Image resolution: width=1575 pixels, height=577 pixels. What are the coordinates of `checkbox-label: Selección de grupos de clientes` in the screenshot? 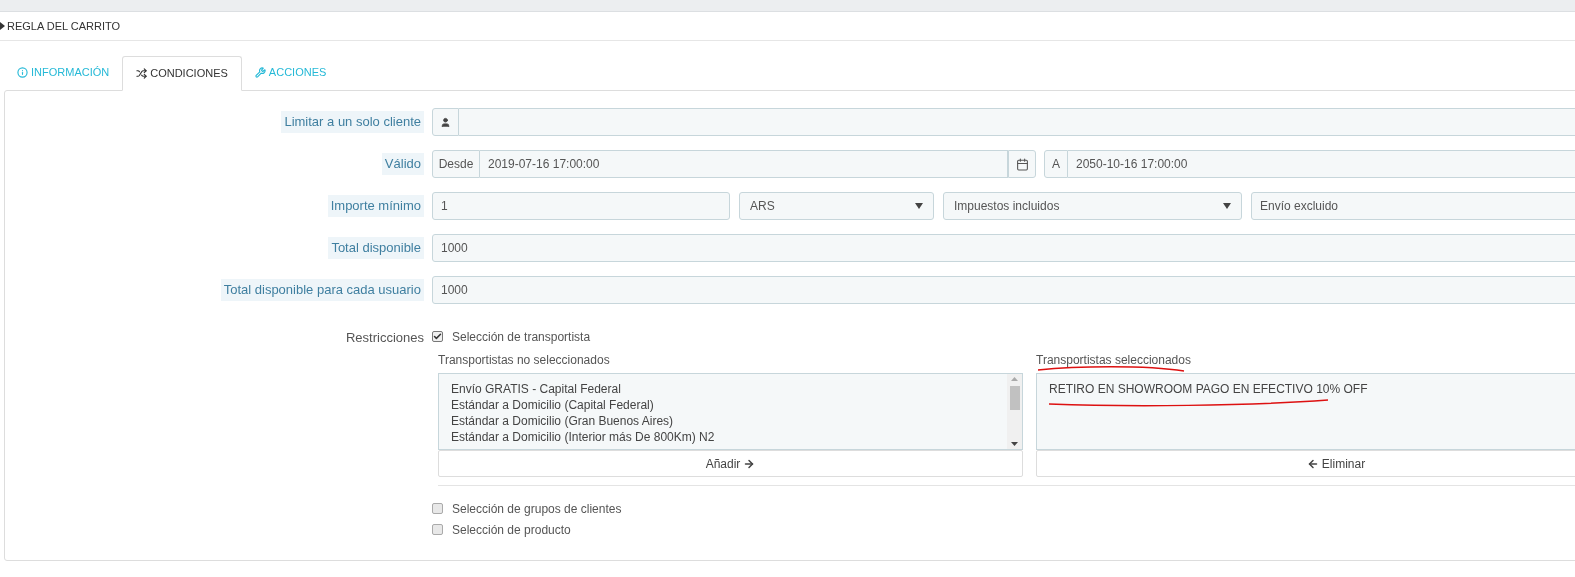 It's located at (537, 509).